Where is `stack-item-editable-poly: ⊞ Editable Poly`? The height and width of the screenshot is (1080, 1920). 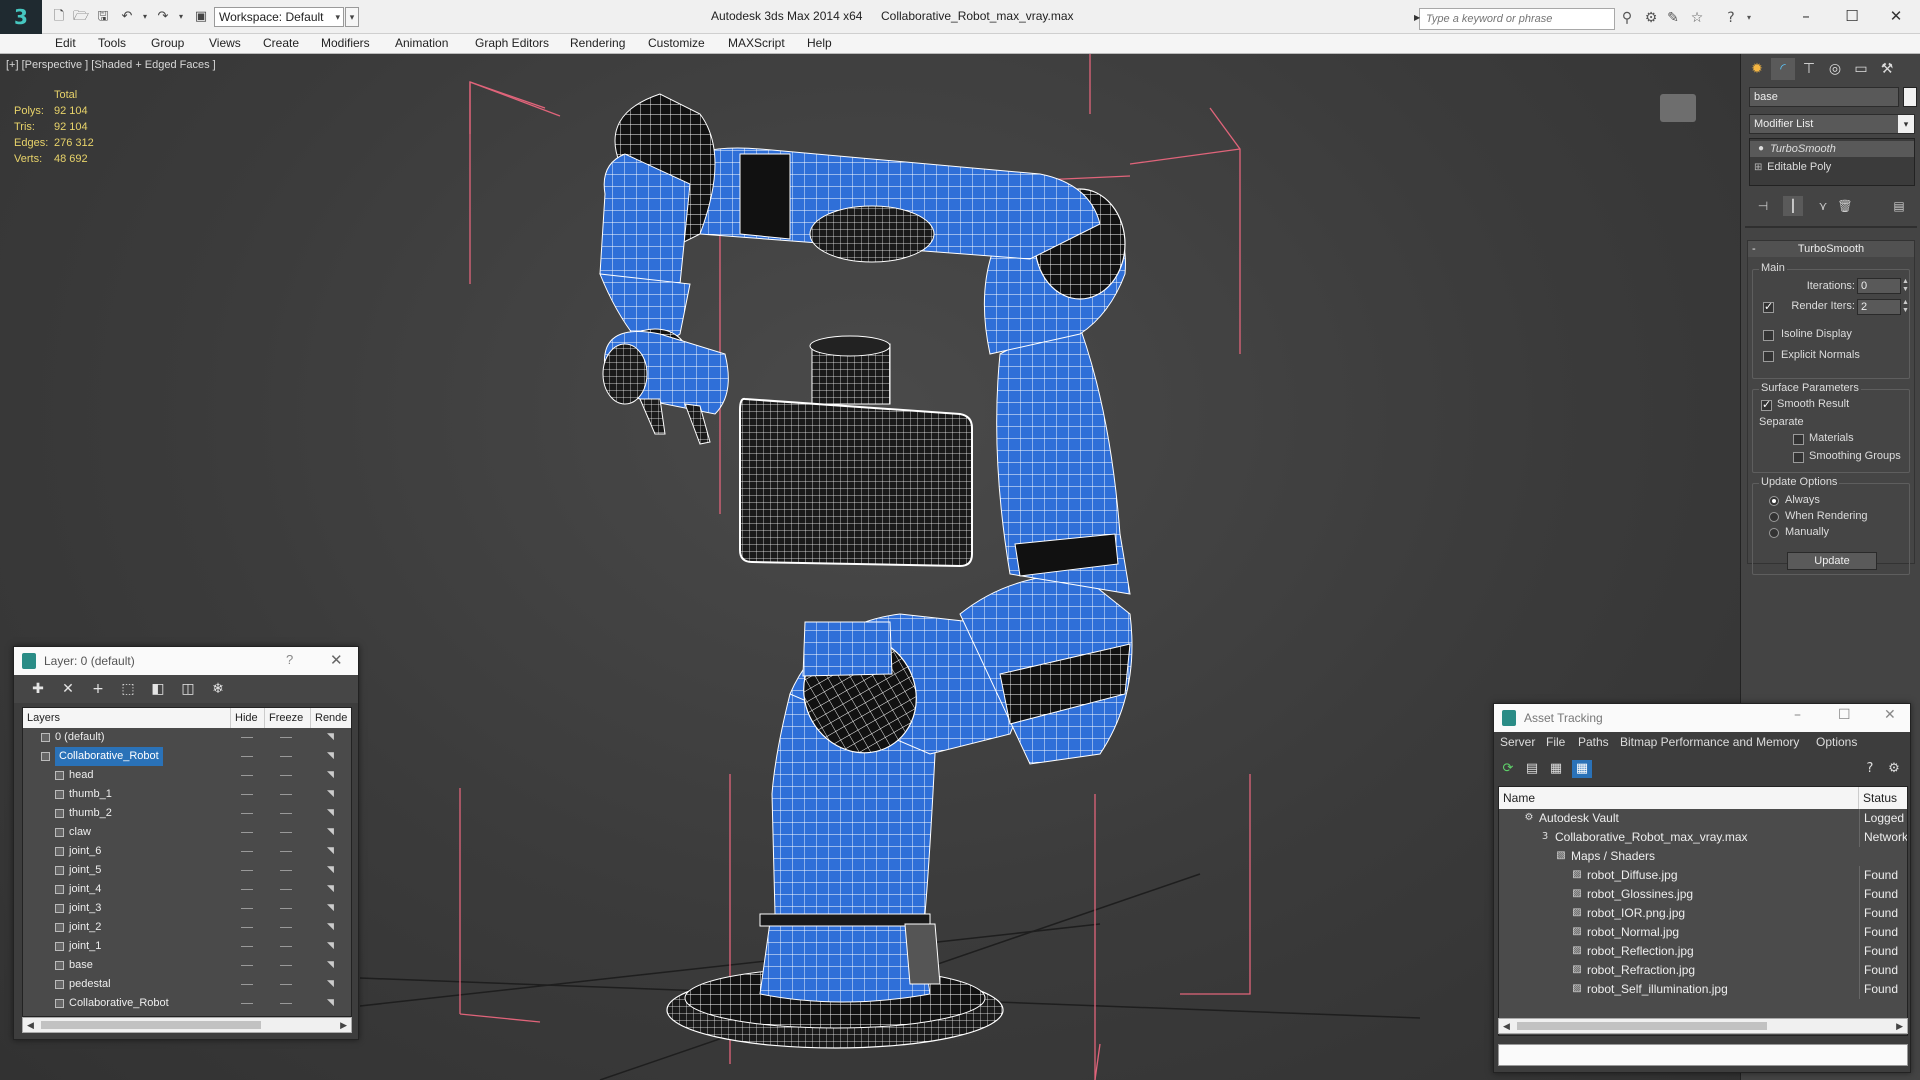
stack-item-editable-poly: ⊞ Editable Poly is located at coordinates (1792, 167).